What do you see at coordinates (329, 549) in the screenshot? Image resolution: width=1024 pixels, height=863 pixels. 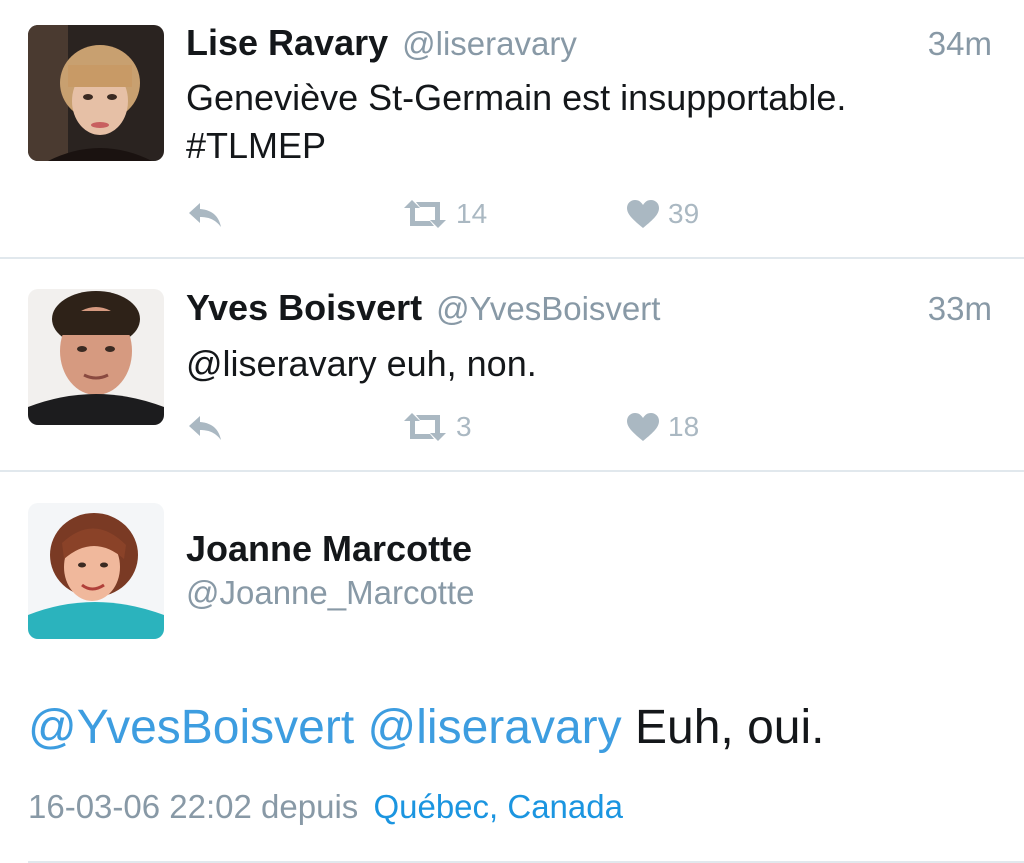 I see `display-name: Joanne Marcotte` at bounding box center [329, 549].